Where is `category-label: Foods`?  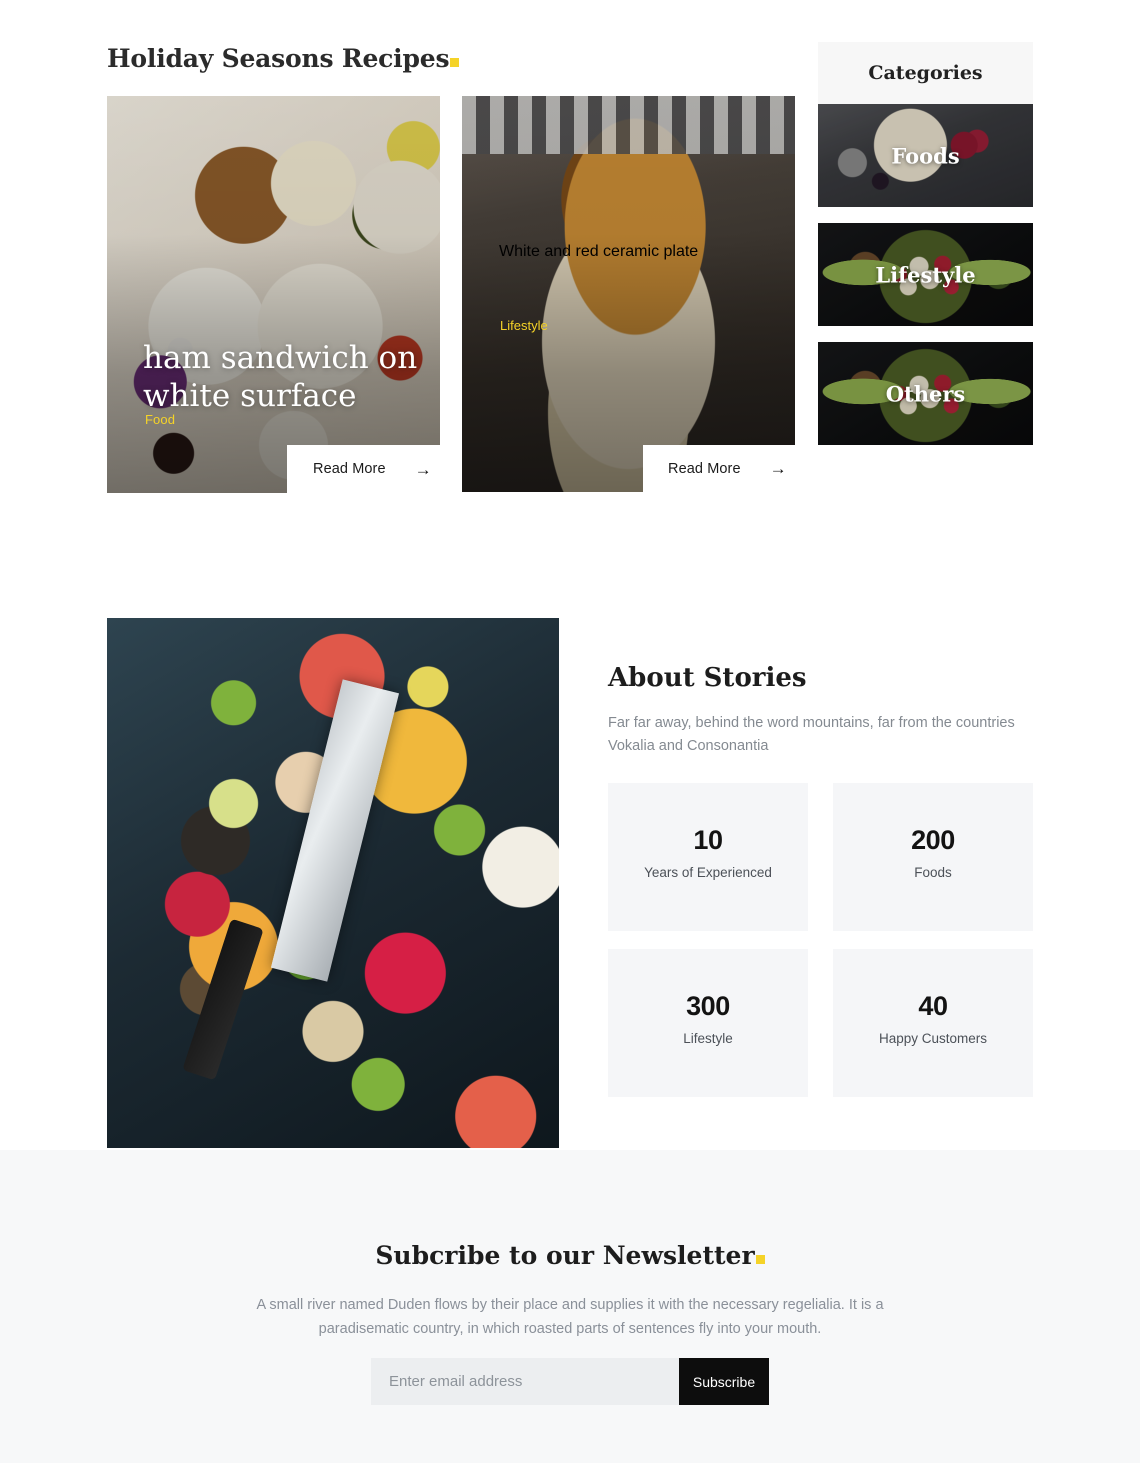
category-label: Foods is located at coordinates (925, 155).